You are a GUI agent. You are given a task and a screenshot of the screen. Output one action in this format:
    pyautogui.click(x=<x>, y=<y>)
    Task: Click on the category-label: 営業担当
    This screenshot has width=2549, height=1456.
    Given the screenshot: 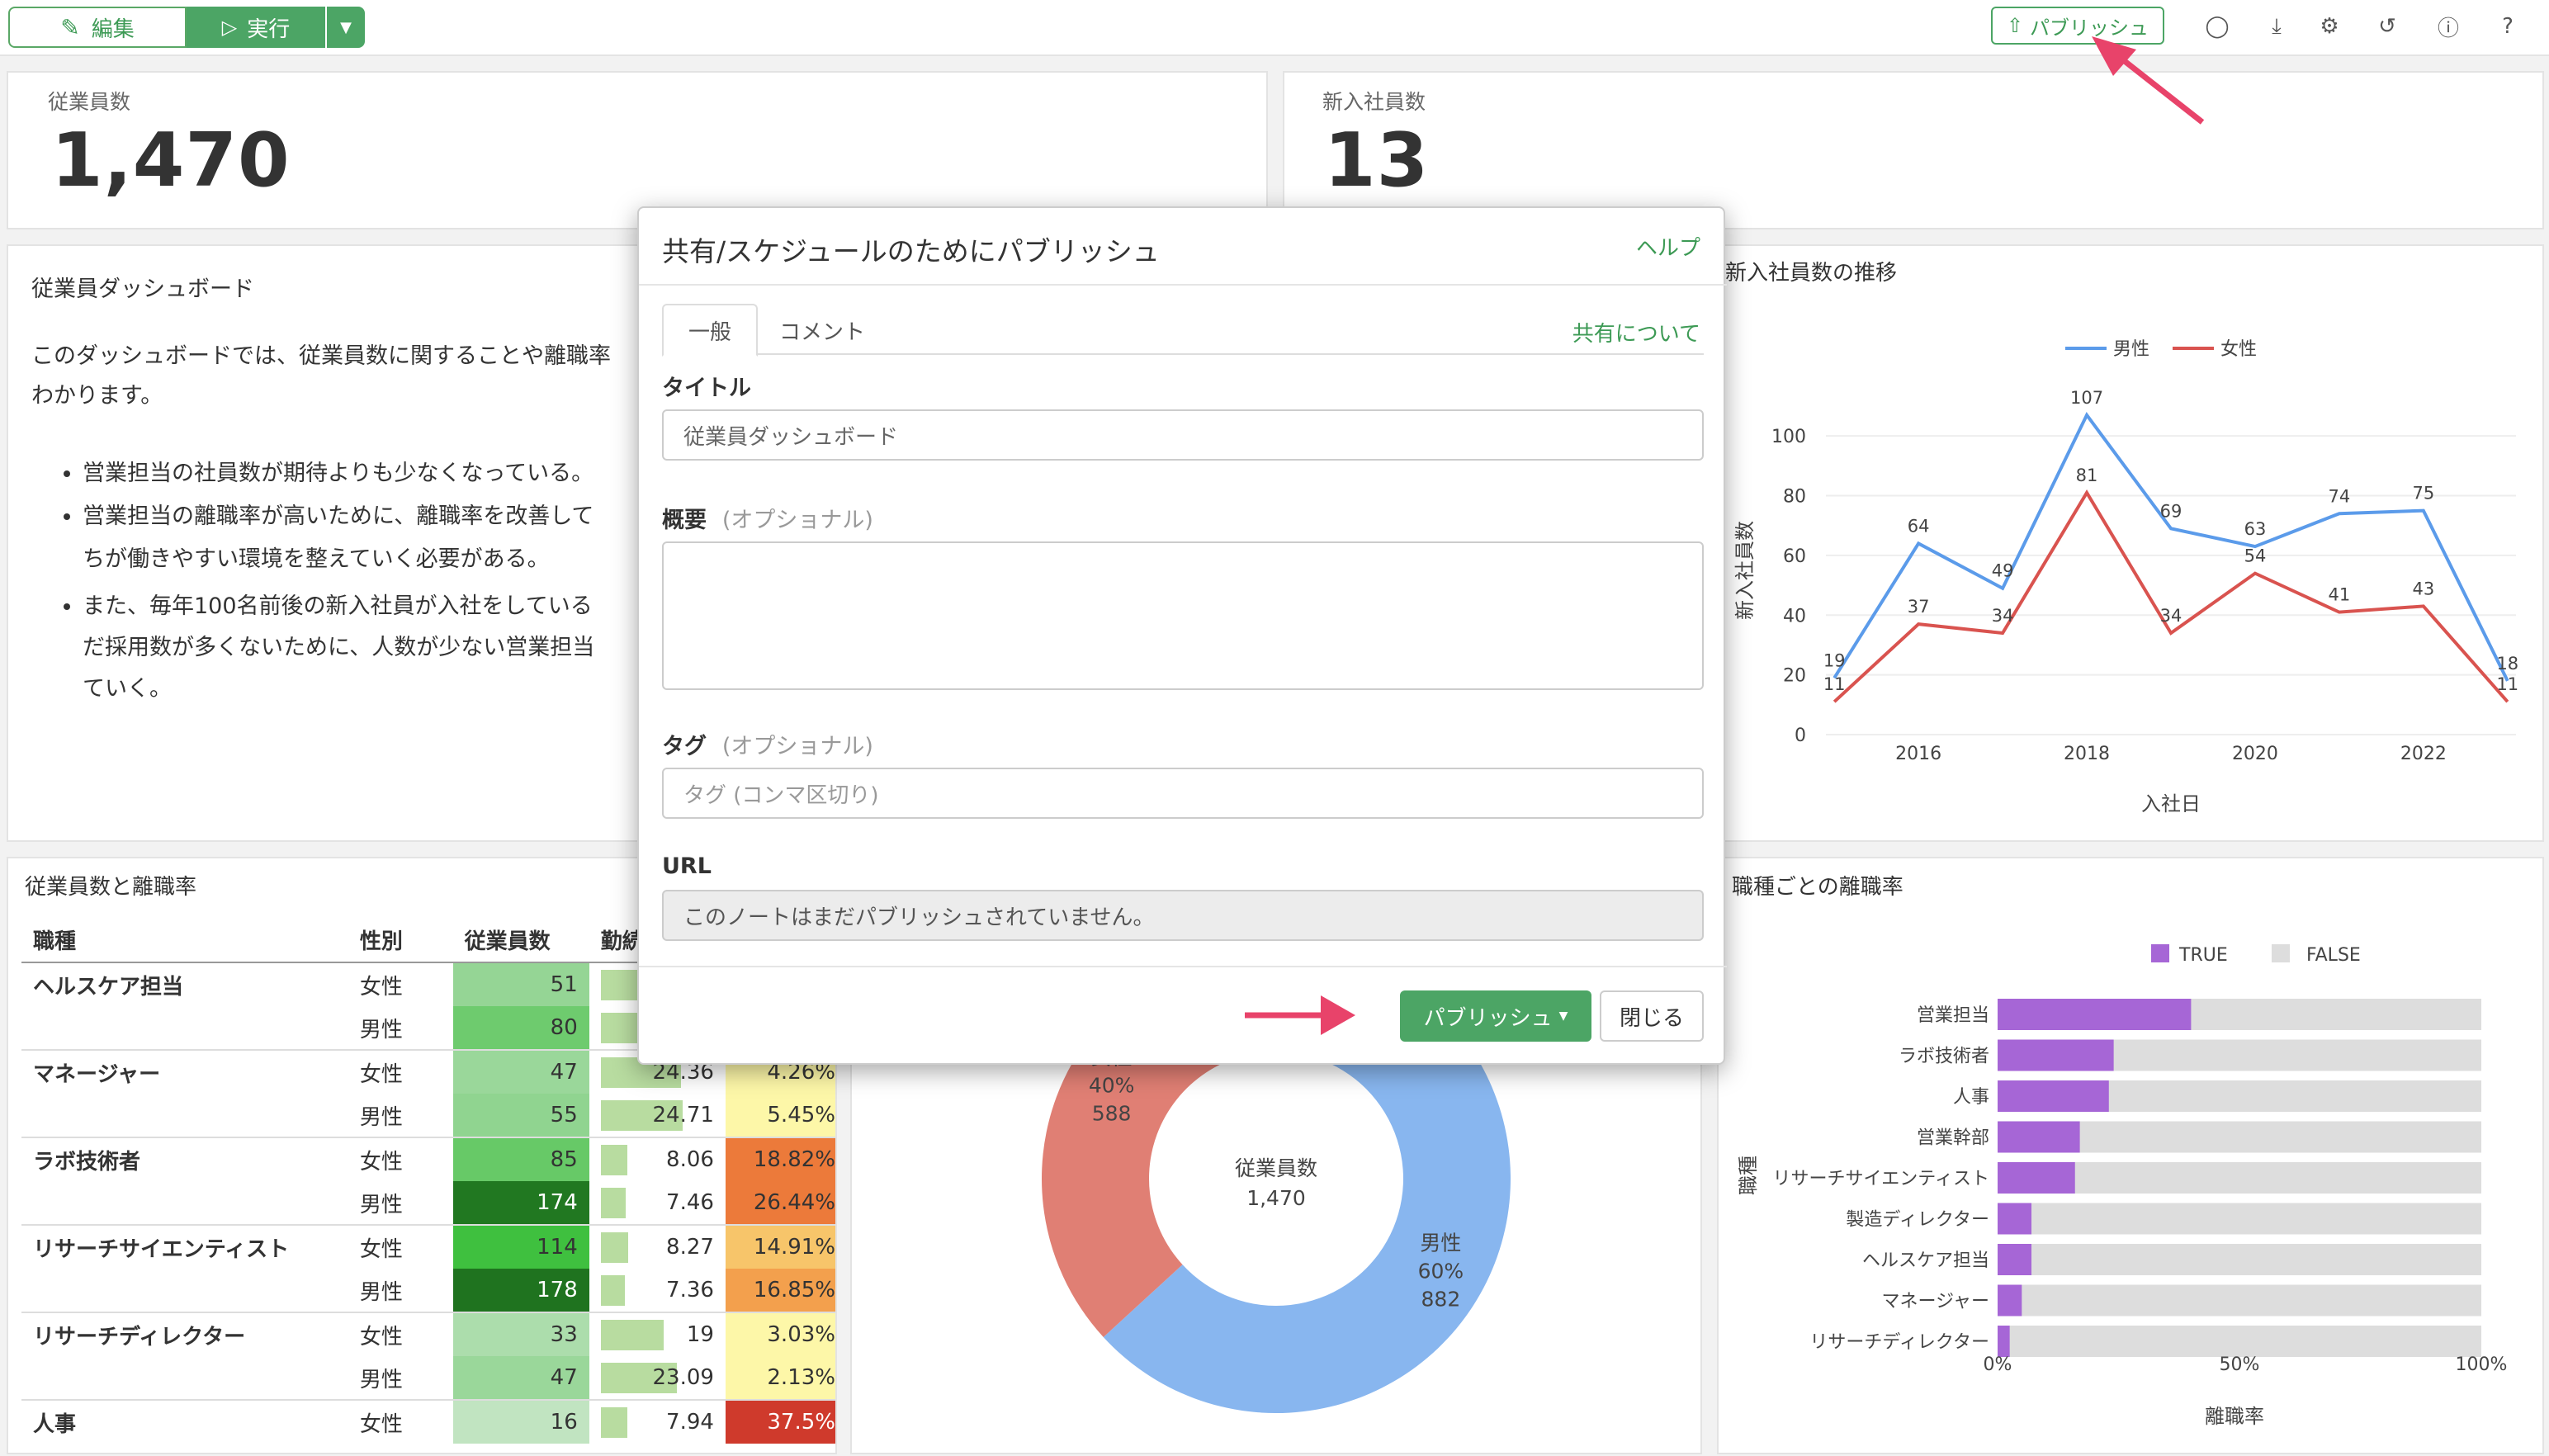 What is the action you would take?
    pyautogui.click(x=1953, y=1015)
    